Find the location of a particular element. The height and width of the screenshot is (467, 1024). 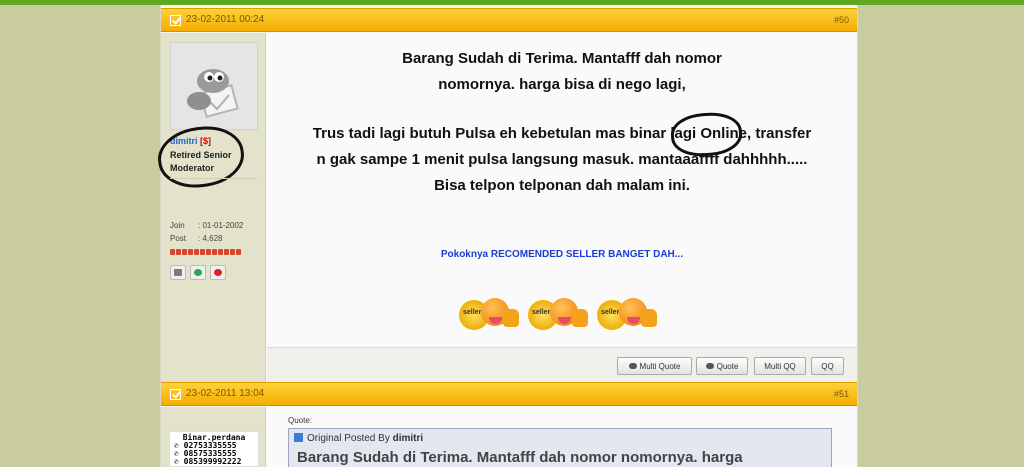

quote-label: Quote: is located at coordinates (300, 420).